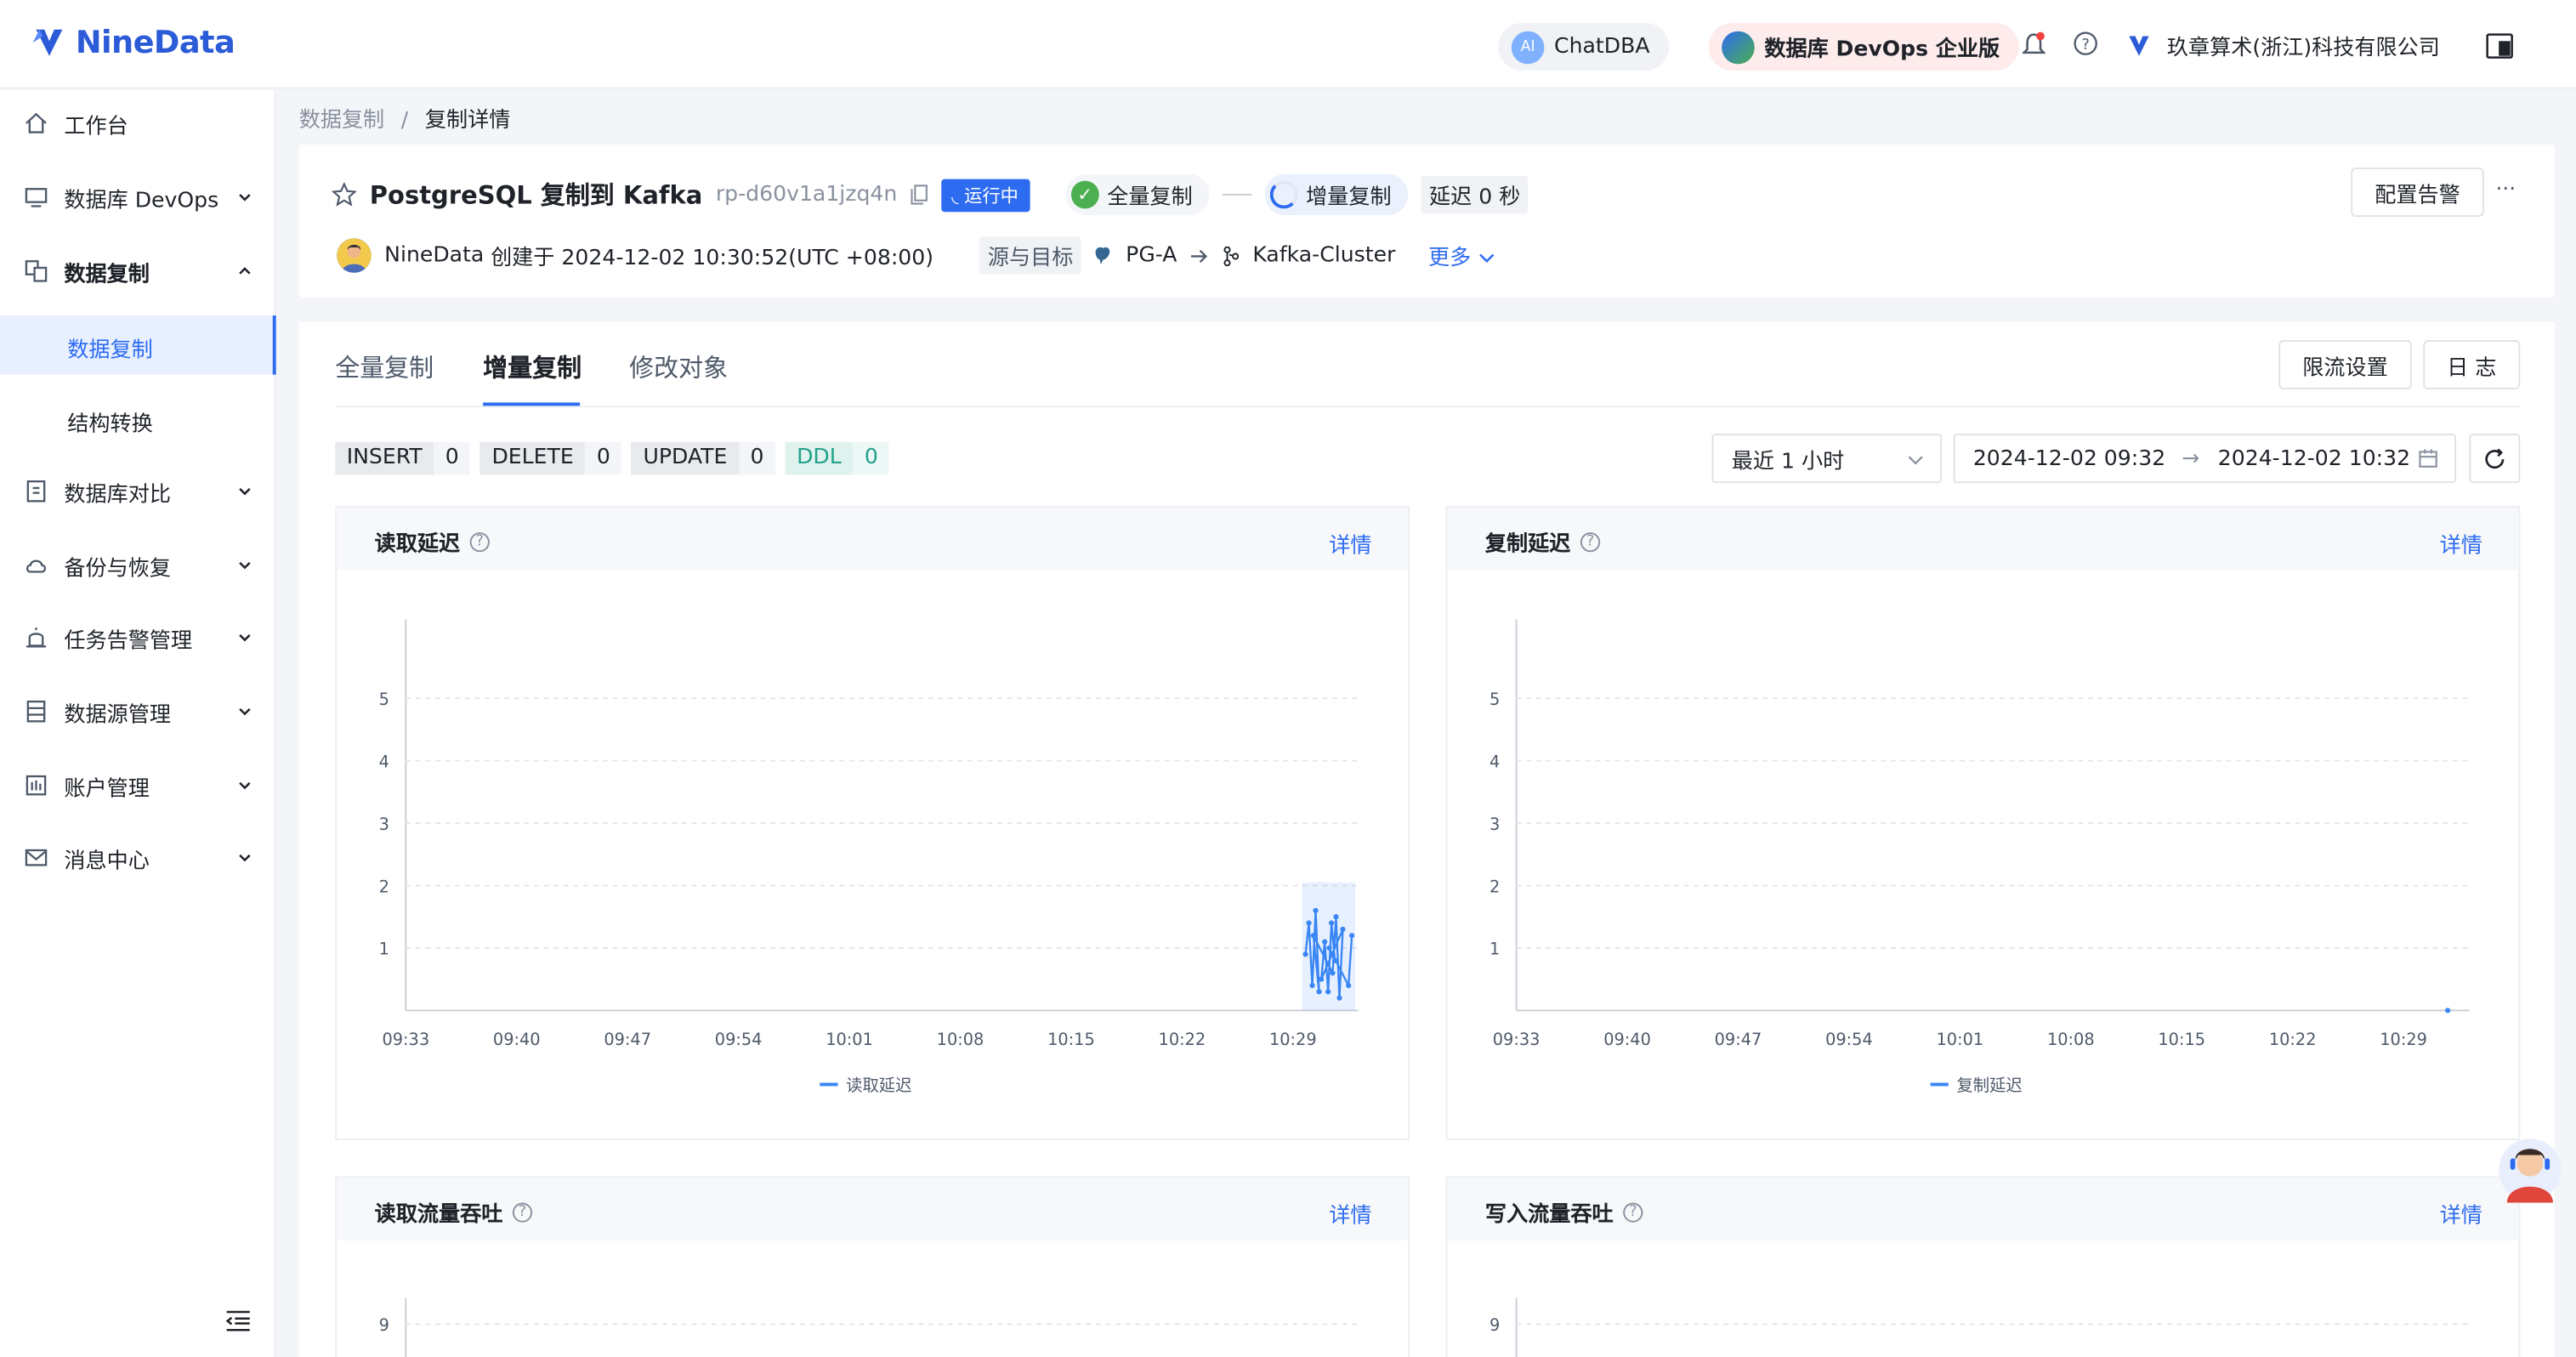 This screenshot has width=2576, height=1357. I want to click on check-circle-icon: ✓, so click(1084, 194).